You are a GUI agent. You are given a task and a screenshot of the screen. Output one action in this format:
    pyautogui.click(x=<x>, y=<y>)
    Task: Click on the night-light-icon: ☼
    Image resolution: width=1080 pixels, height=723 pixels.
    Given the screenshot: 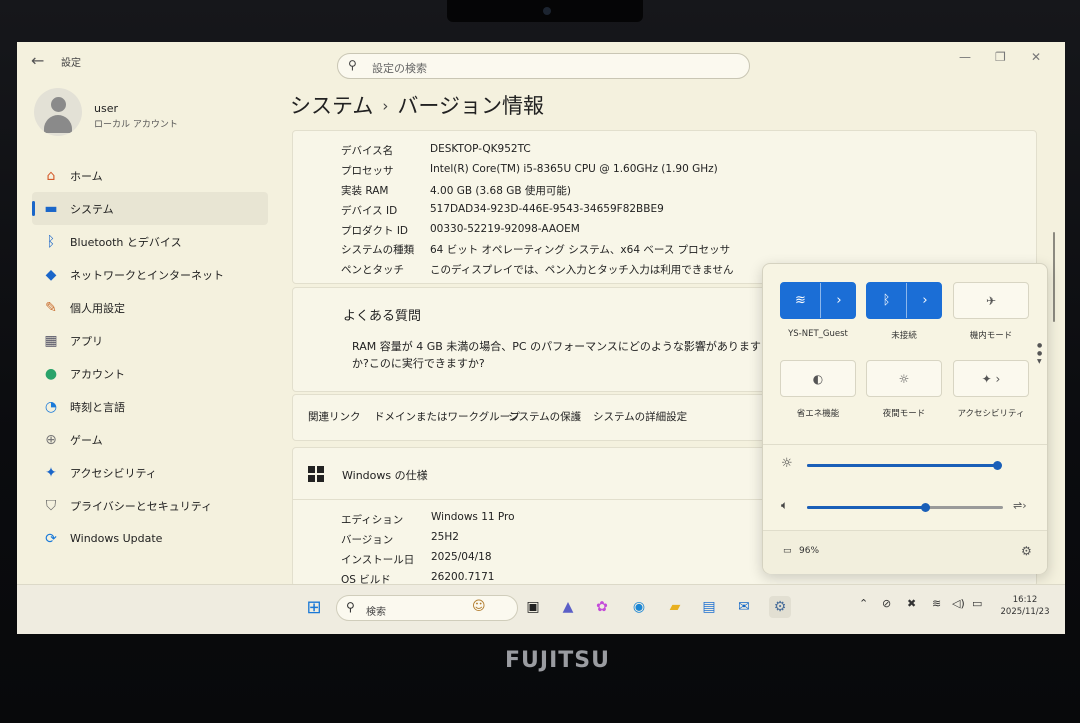 What is the action you would take?
    pyautogui.click(x=904, y=378)
    